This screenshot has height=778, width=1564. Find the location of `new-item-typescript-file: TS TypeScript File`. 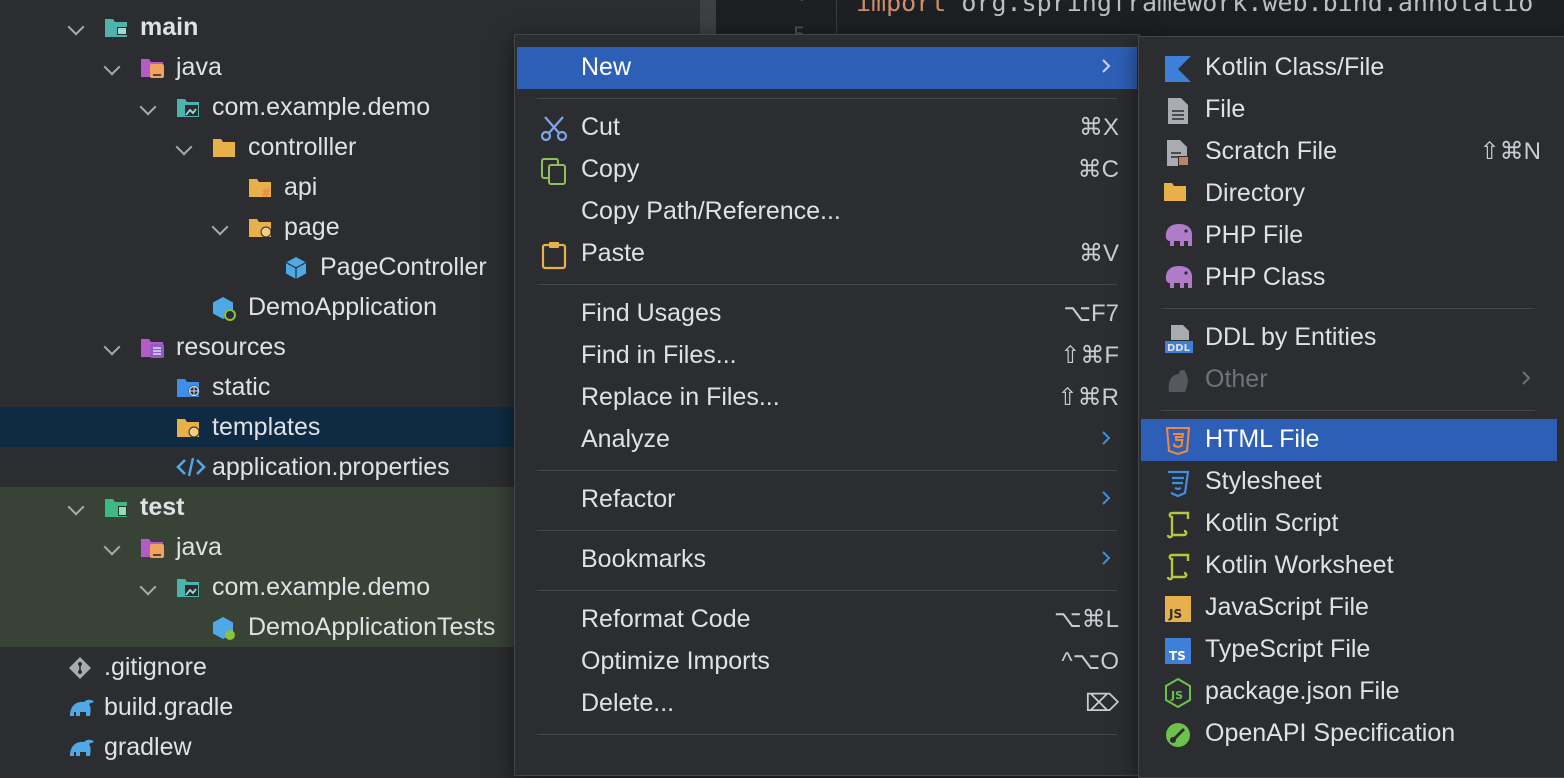

new-item-typescript-file: TS TypeScript File is located at coordinates (1349, 650).